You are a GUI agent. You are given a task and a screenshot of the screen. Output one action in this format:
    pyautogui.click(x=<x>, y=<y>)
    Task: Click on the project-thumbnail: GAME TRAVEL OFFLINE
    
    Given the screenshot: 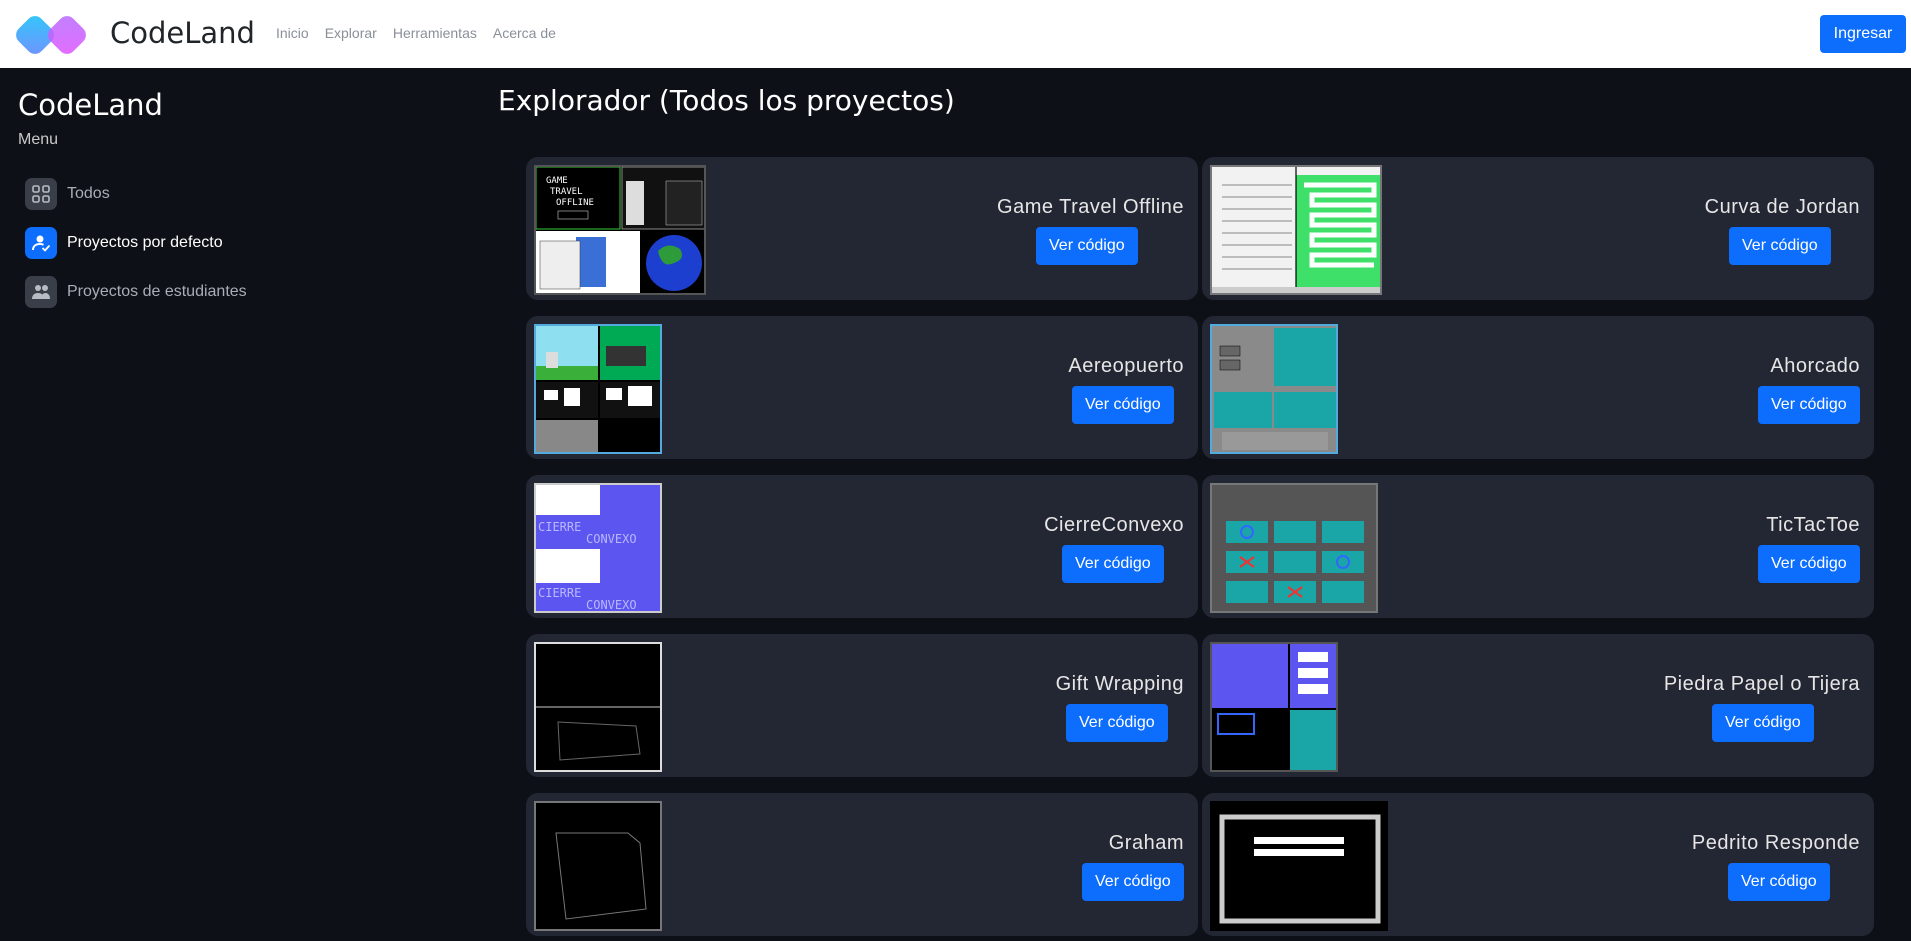 What is the action you would take?
    pyautogui.click(x=620, y=230)
    